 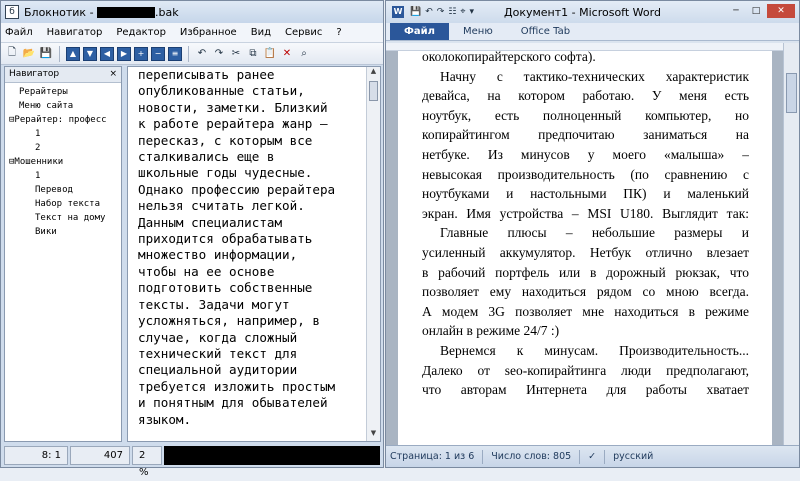 I want to click on notepad-titlebar: б Блокнотик - .bak, so click(x=192, y=12).